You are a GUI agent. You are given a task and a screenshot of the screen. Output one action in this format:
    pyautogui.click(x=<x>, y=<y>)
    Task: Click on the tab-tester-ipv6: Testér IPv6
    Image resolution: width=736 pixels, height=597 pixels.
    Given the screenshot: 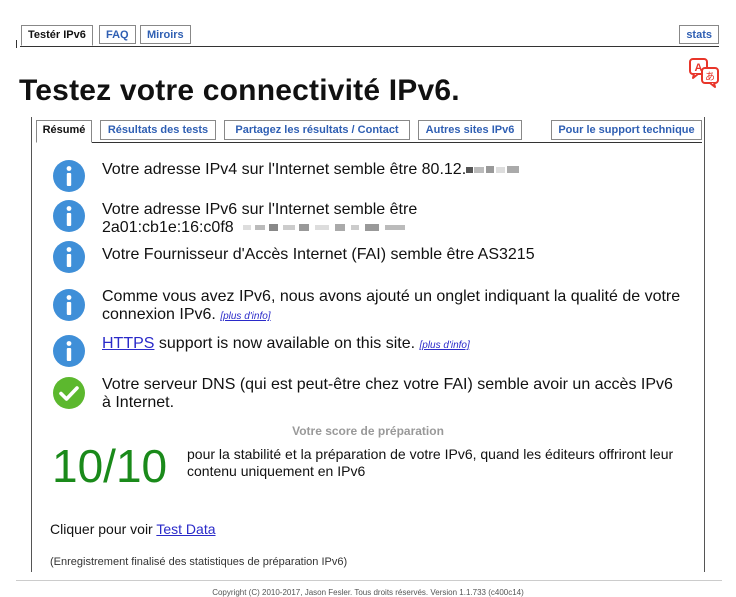 What is the action you would take?
    pyautogui.click(x=57, y=35)
    